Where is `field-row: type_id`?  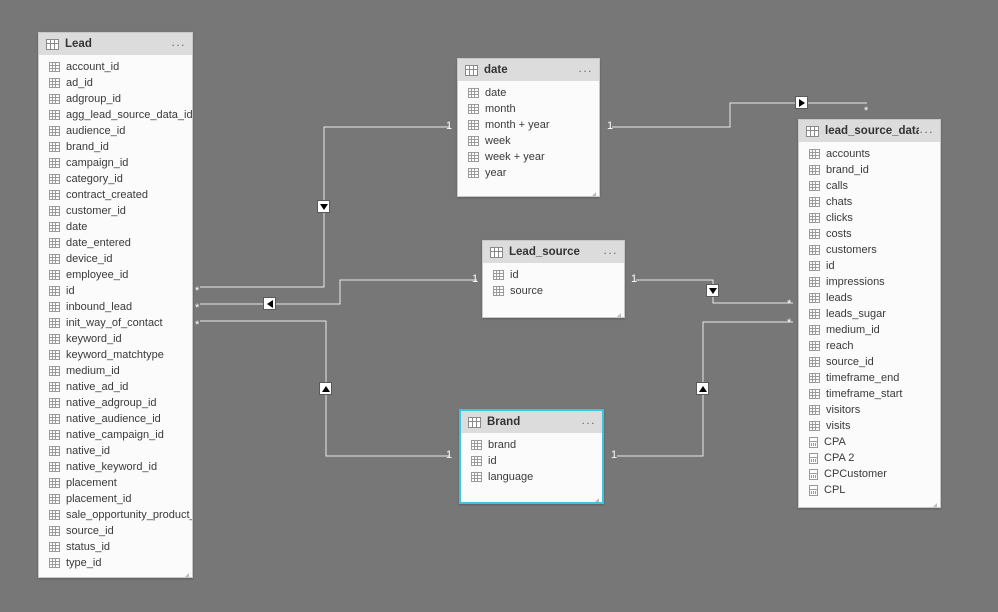
field-row: type_id is located at coordinates (115, 563).